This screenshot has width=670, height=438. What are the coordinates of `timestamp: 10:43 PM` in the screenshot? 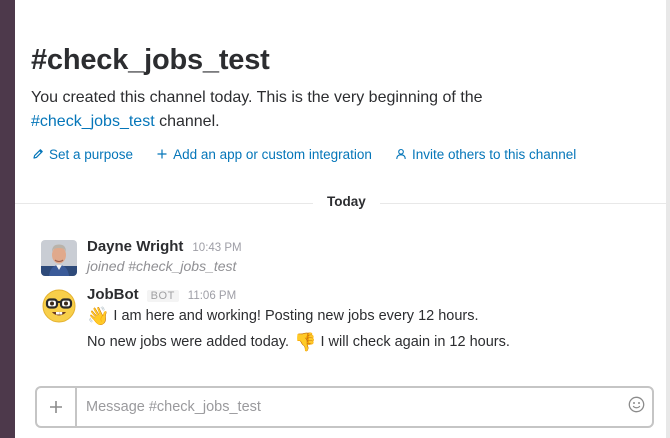 It's located at (216, 248).